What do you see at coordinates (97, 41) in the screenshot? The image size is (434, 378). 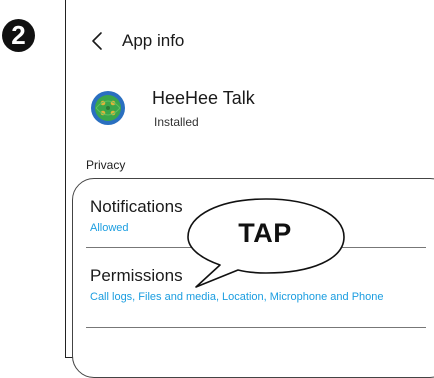 I see `chevron-left-icon` at bounding box center [97, 41].